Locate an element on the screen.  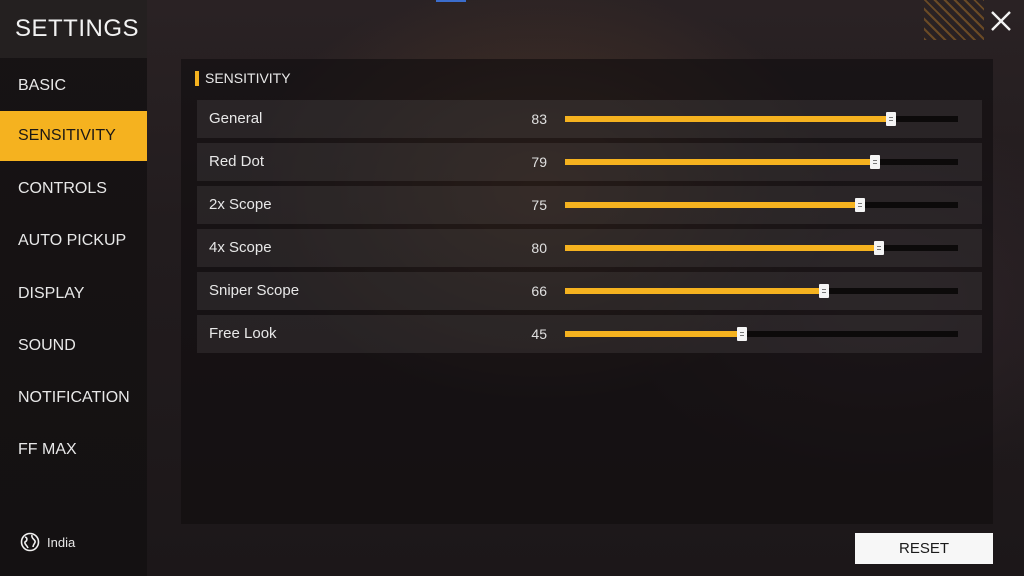
slider-row-red-dot: Red Dot 79 is located at coordinates (589, 162).